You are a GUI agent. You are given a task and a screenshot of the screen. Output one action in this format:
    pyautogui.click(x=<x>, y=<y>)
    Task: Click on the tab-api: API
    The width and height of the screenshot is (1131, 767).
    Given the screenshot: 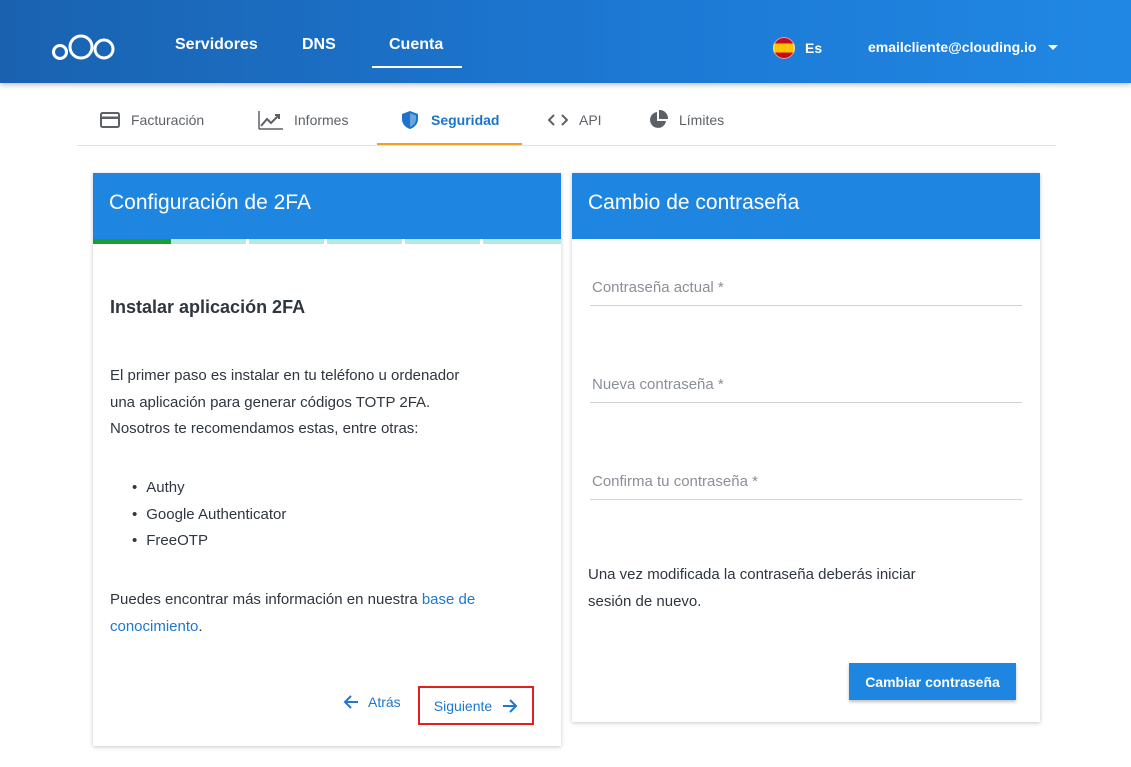 What is the action you would take?
    pyautogui.click(x=574, y=120)
    